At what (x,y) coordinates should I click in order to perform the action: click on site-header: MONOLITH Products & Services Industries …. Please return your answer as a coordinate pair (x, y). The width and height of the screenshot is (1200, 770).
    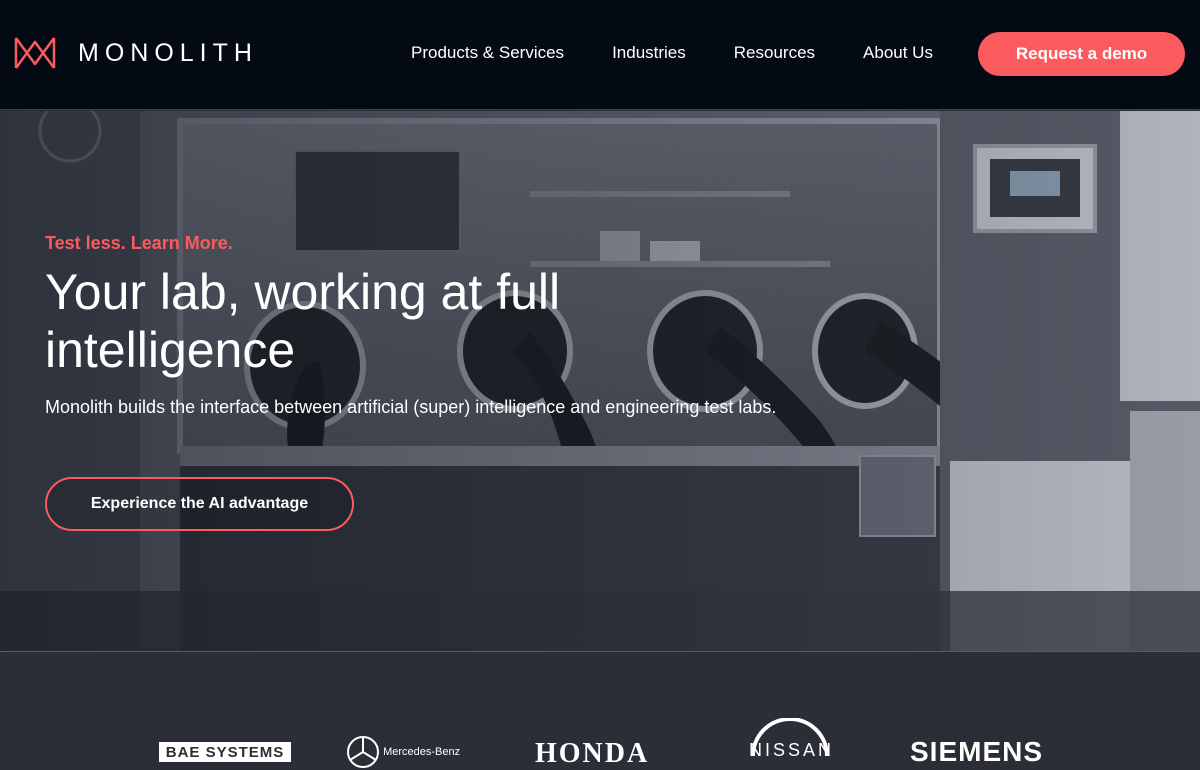
    Looking at the image, I should click on (600, 55).